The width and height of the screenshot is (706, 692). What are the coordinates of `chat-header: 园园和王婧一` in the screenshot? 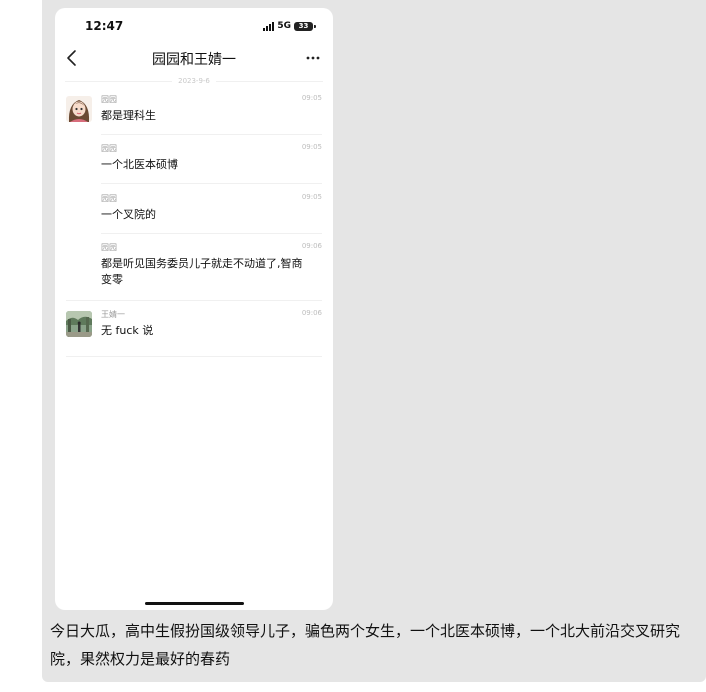 It's located at (194, 59).